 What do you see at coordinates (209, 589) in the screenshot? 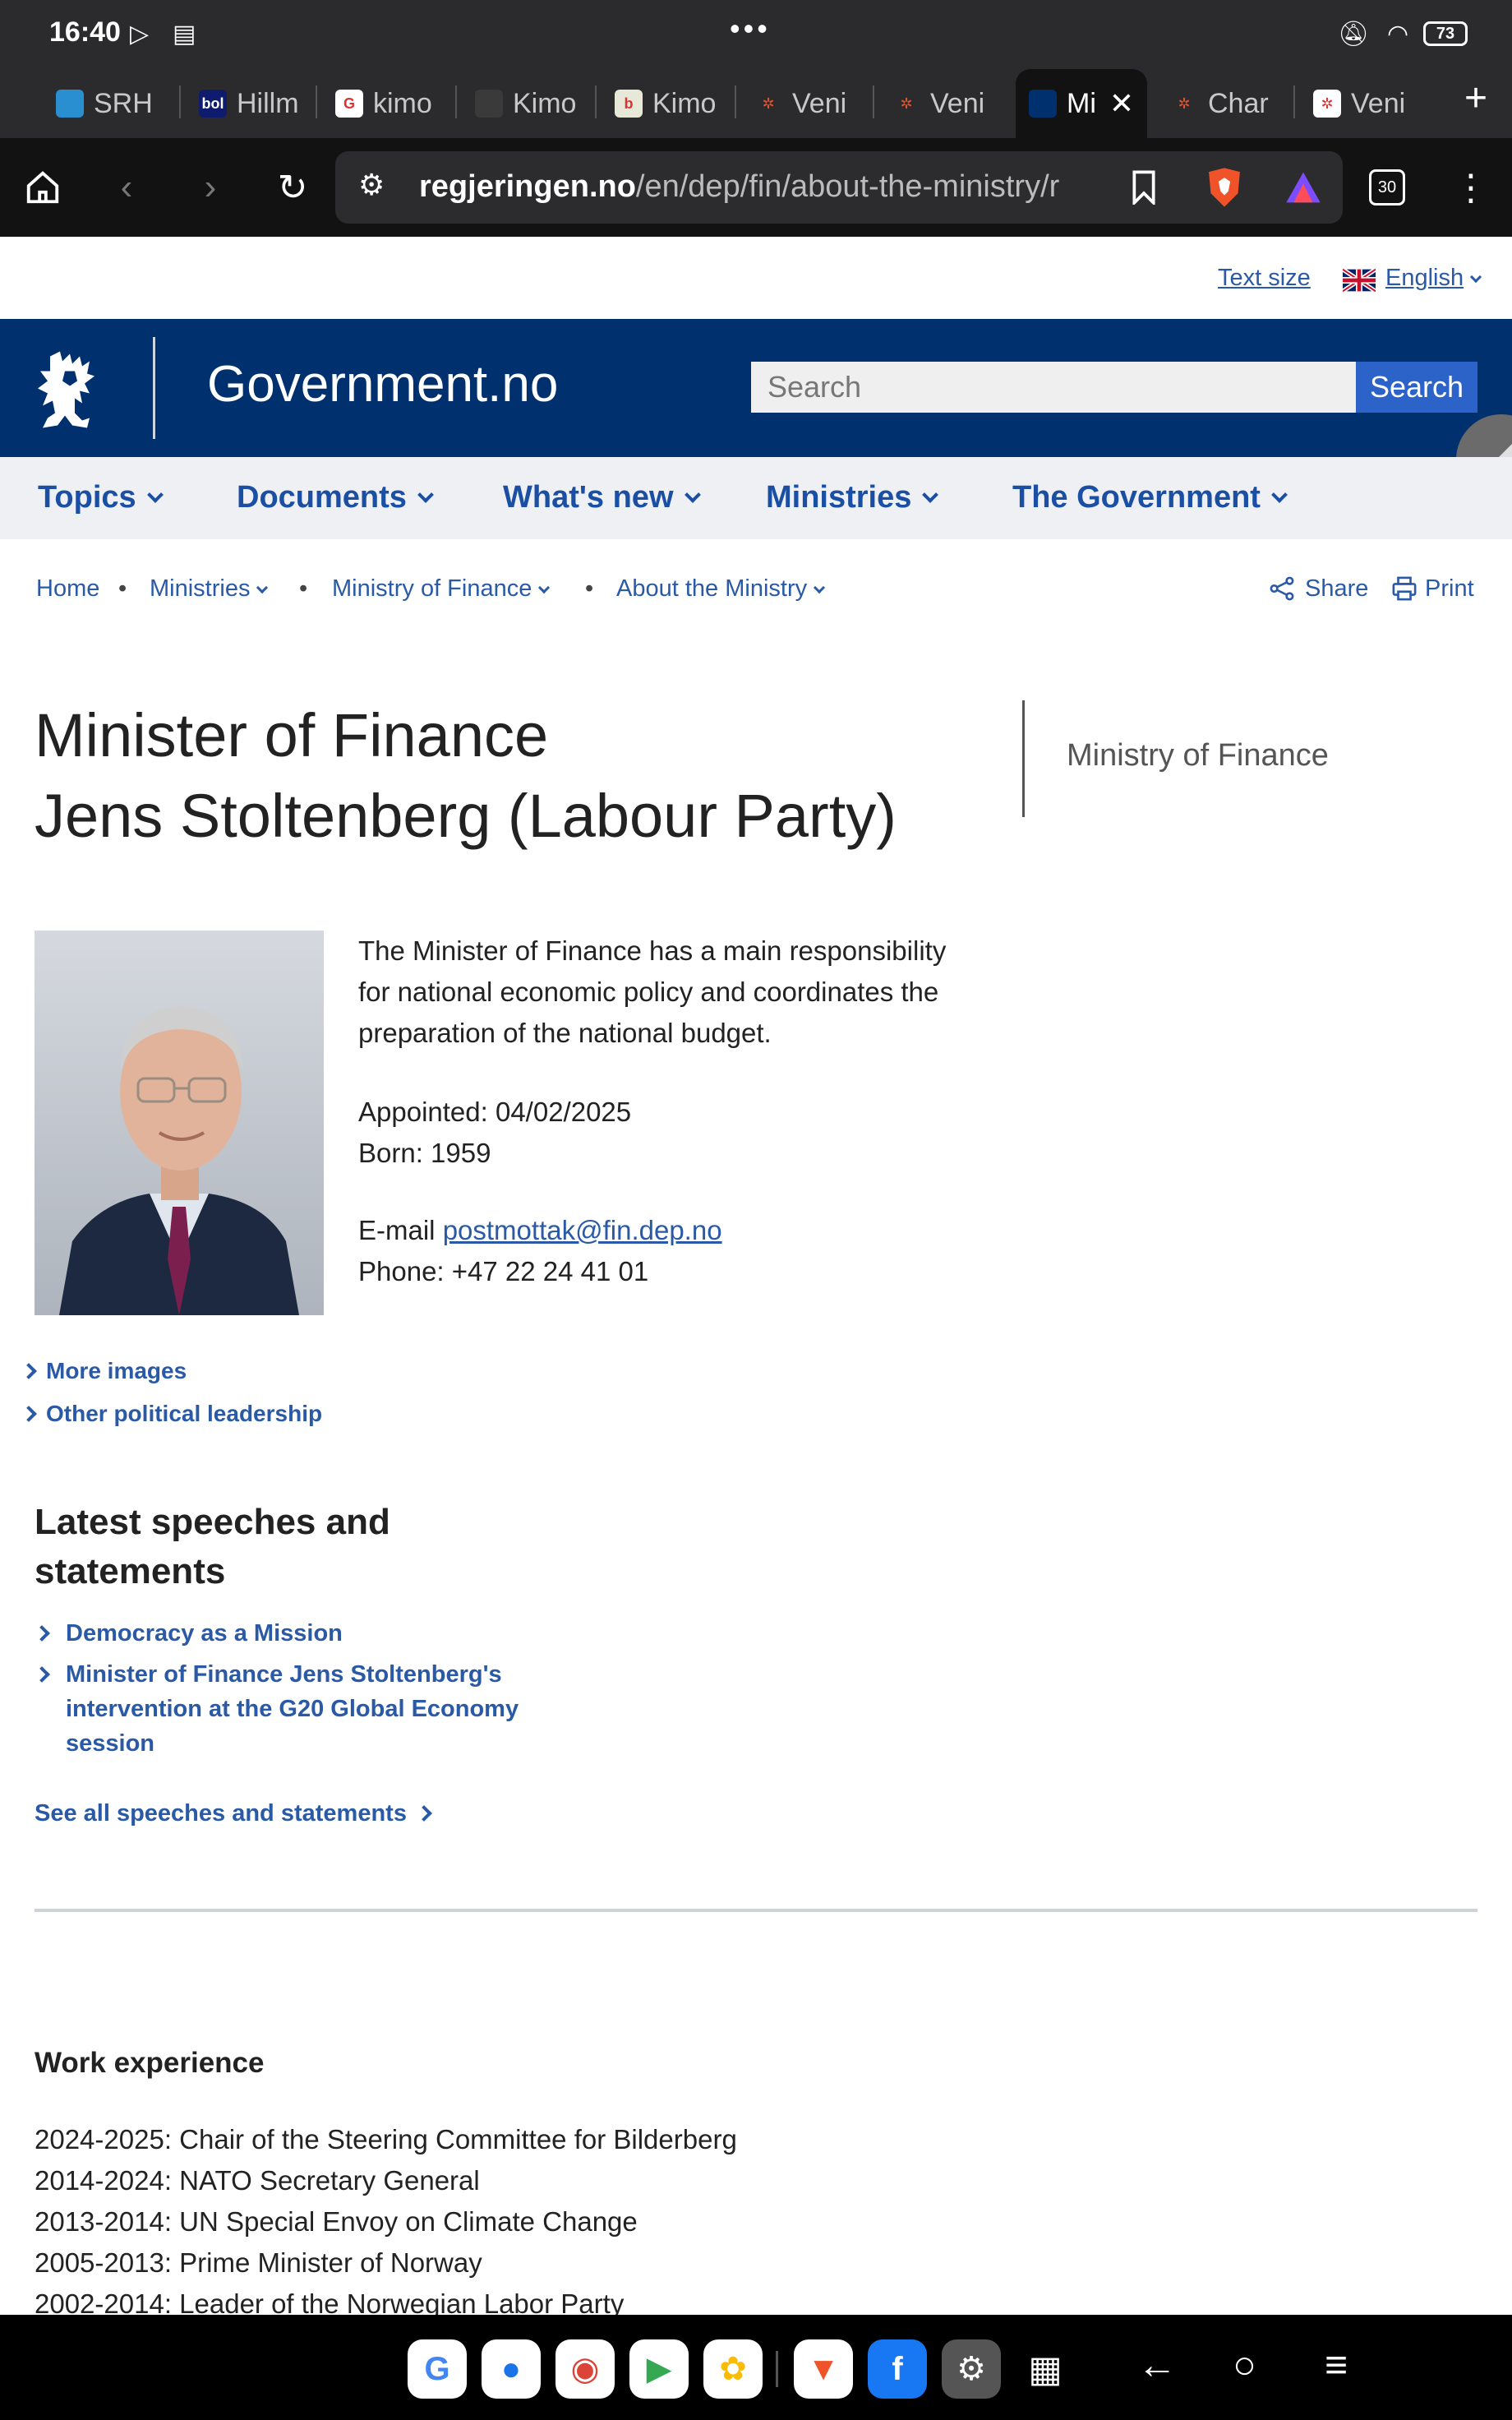
I see `breadcrumb-ministries: Ministries` at bounding box center [209, 589].